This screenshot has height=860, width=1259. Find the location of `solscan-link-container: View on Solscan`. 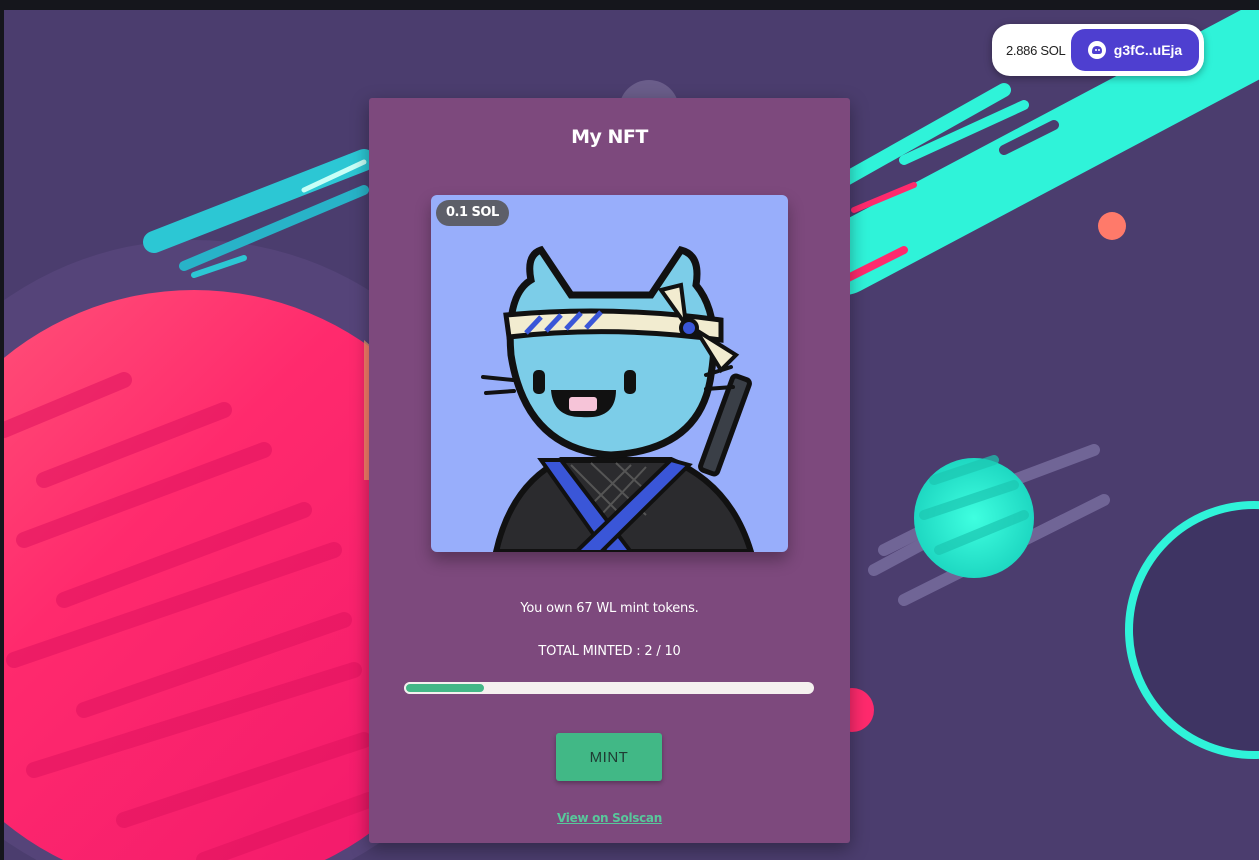

solscan-link-container: View on Solscan is located at coordinates (609, 816).